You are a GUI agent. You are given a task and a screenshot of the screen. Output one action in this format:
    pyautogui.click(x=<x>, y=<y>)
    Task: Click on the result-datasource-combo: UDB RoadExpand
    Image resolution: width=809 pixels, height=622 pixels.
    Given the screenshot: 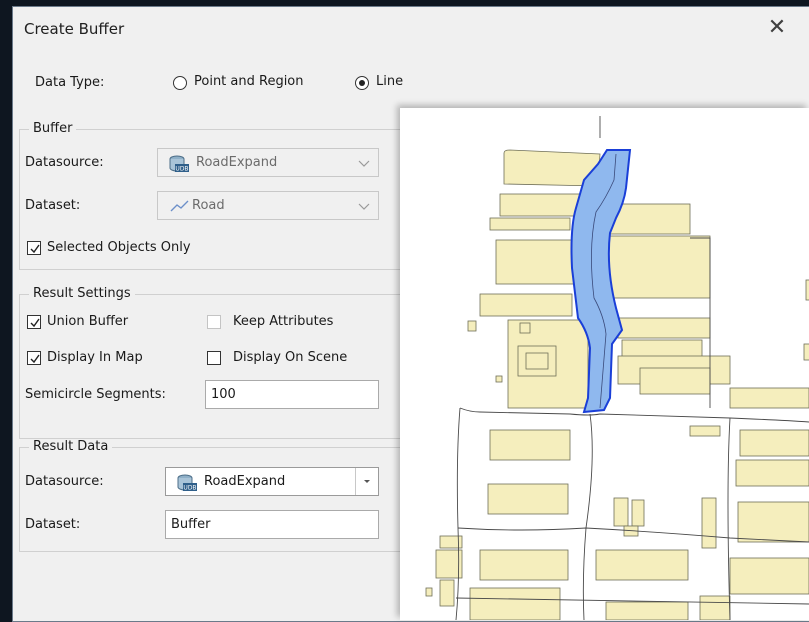 What is the action you would take?
    pyautogui.click(x=272, y=481)
    